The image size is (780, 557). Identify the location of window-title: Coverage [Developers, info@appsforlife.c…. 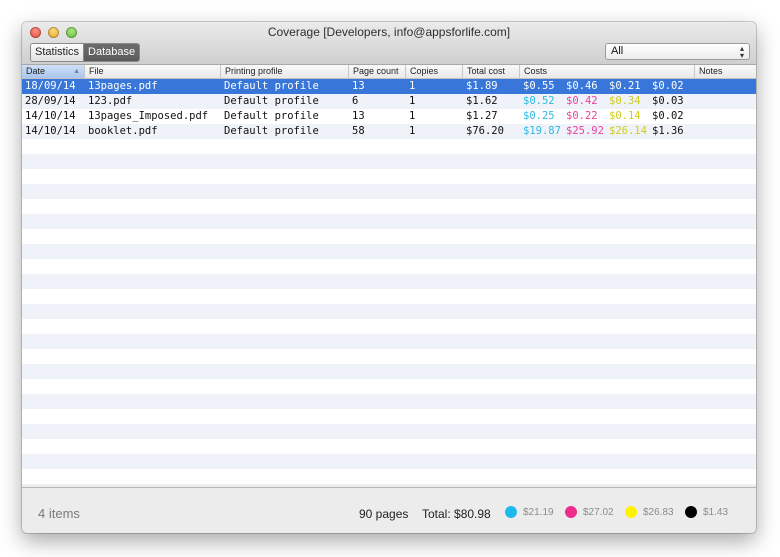
(389, 32).